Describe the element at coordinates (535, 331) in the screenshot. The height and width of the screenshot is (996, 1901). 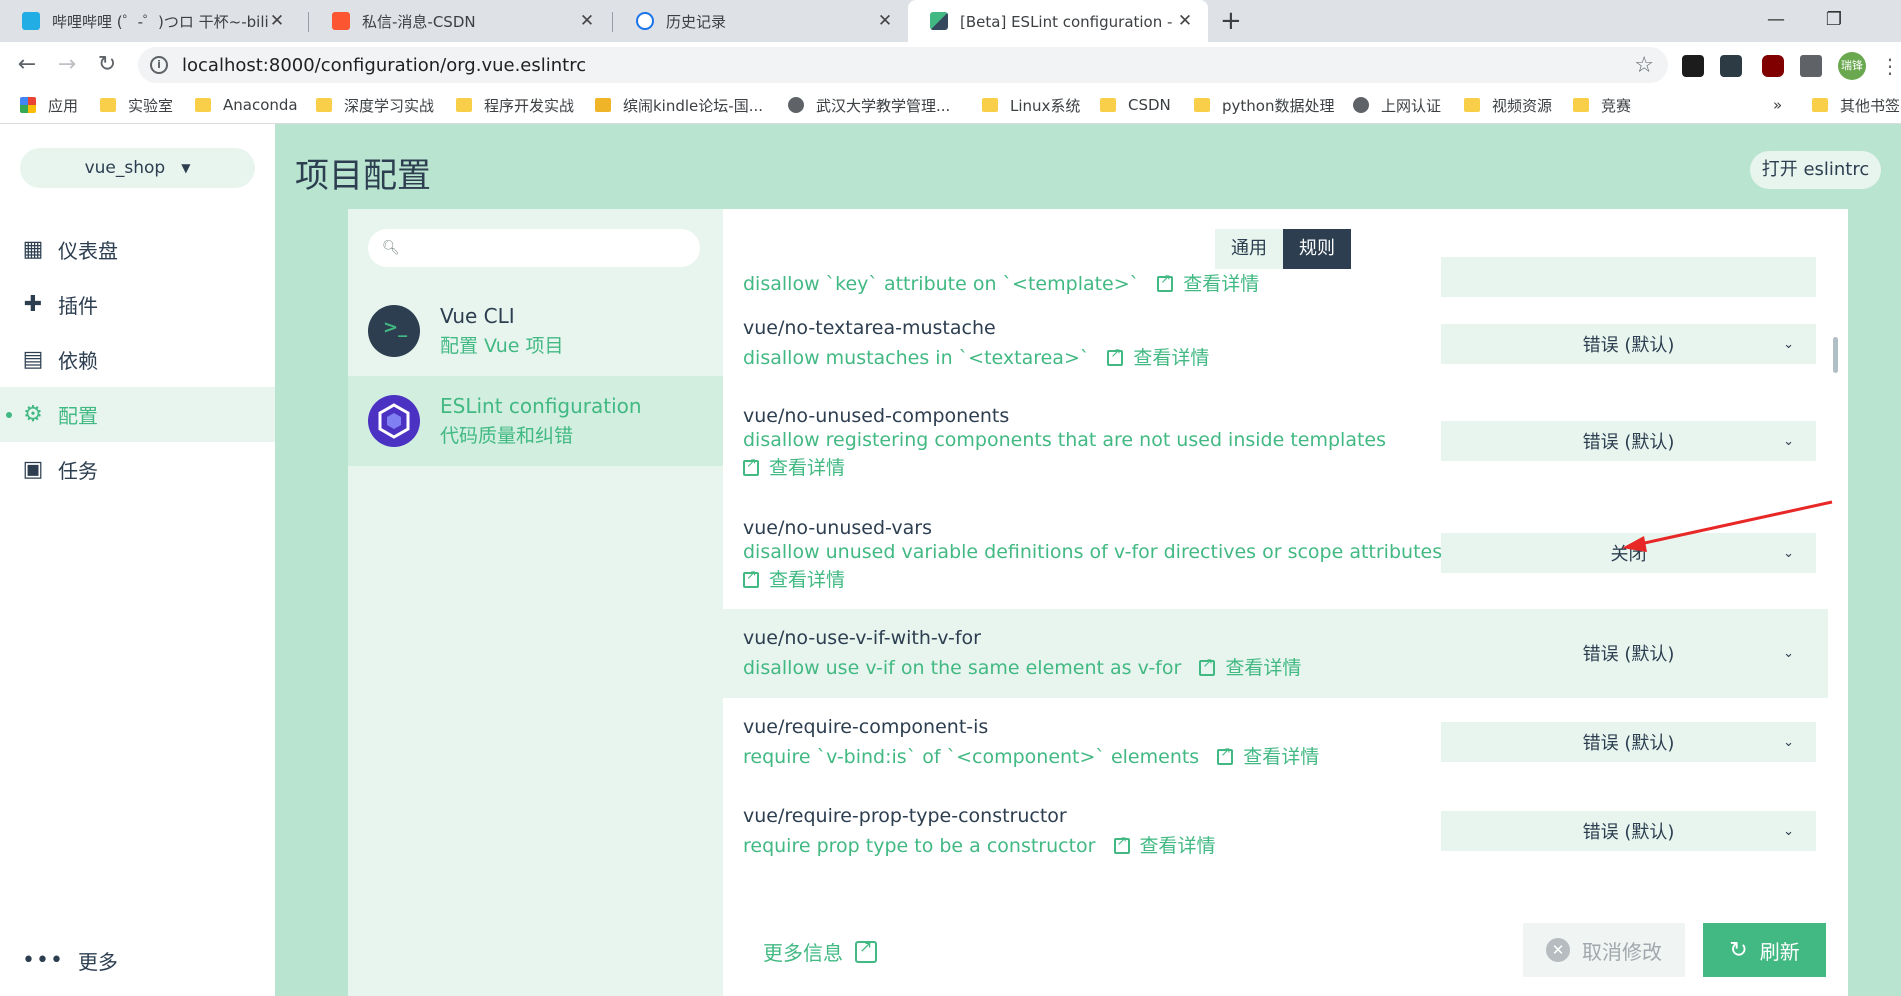
I see `config-item-vue-cli: >_ Vue CLI 配置 Vue 项目` at that location.